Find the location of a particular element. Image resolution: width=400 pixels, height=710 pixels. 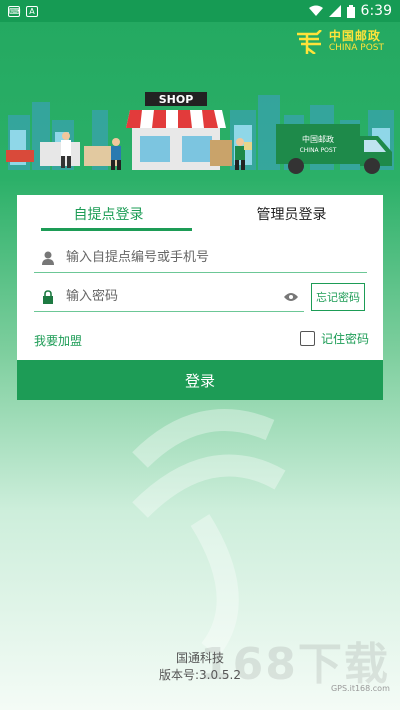

remember-password: 记住密码 is located at coordinates (334, 338).